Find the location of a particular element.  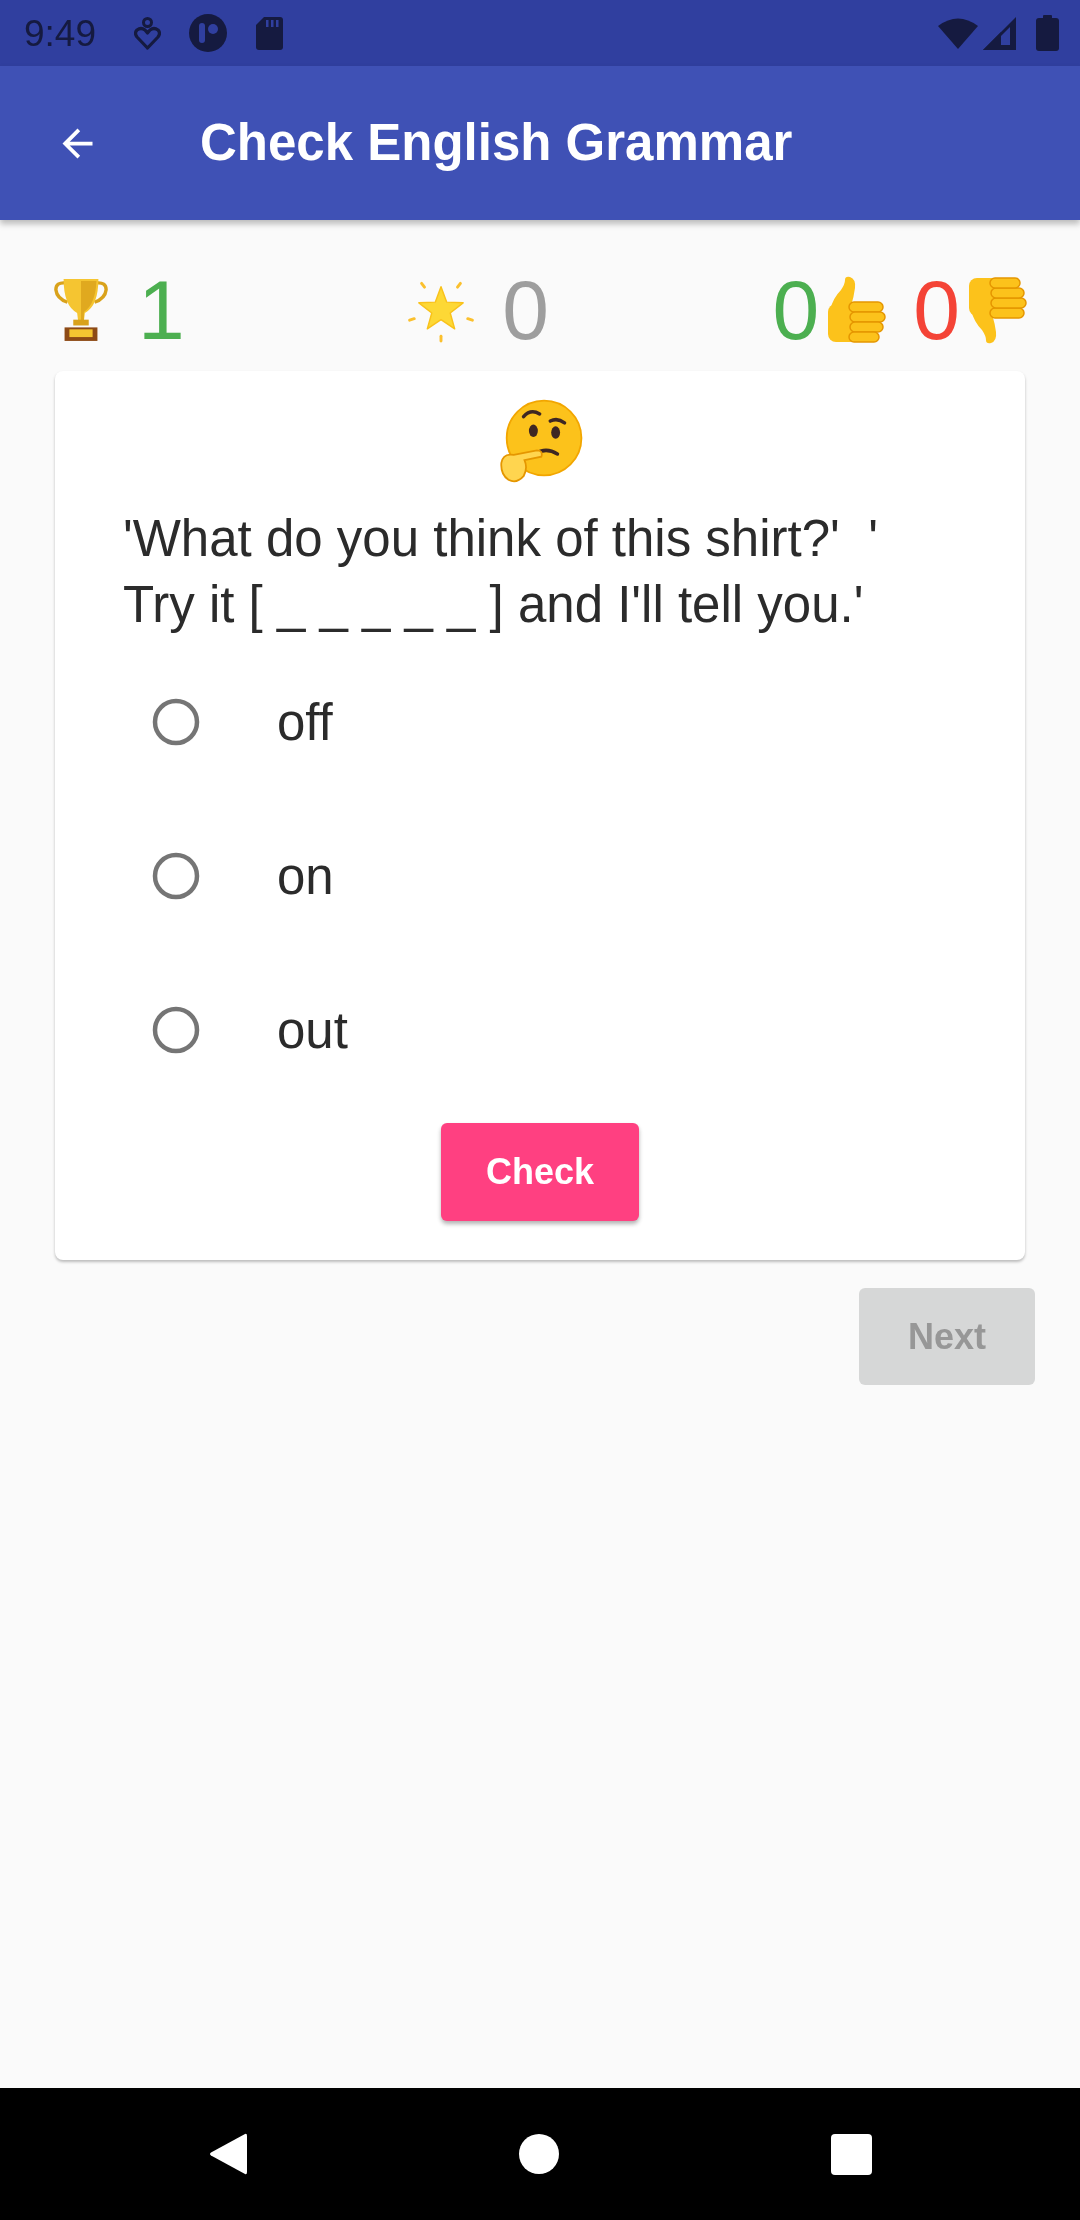

sd-card-icon is located at coordinates (269, 33).